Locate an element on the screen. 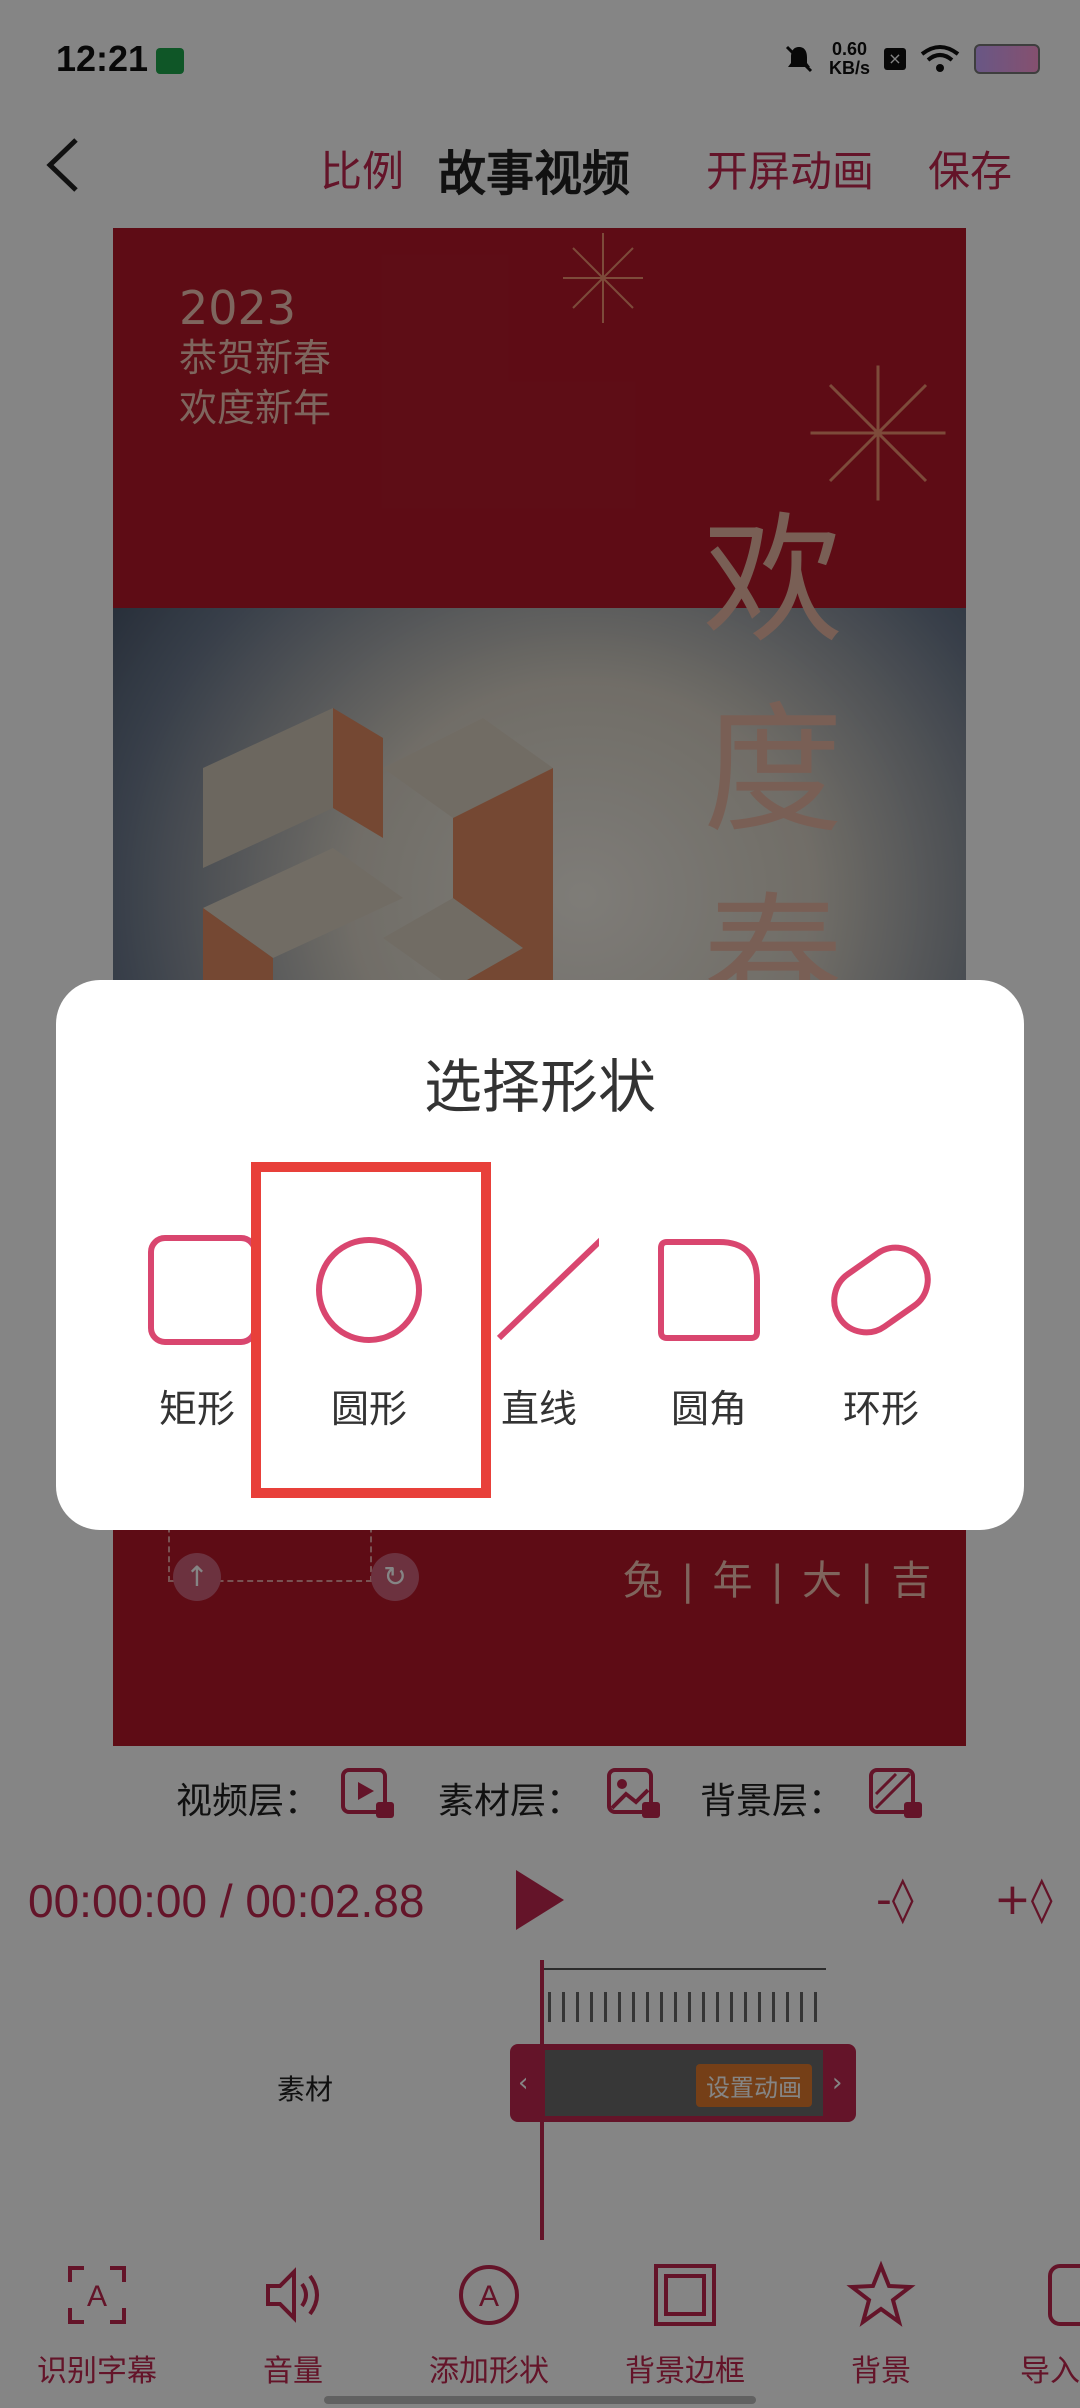 The height and width of the screenshot is (2408, 1080). rectangle-icon is located at coordinates (202, 1290).